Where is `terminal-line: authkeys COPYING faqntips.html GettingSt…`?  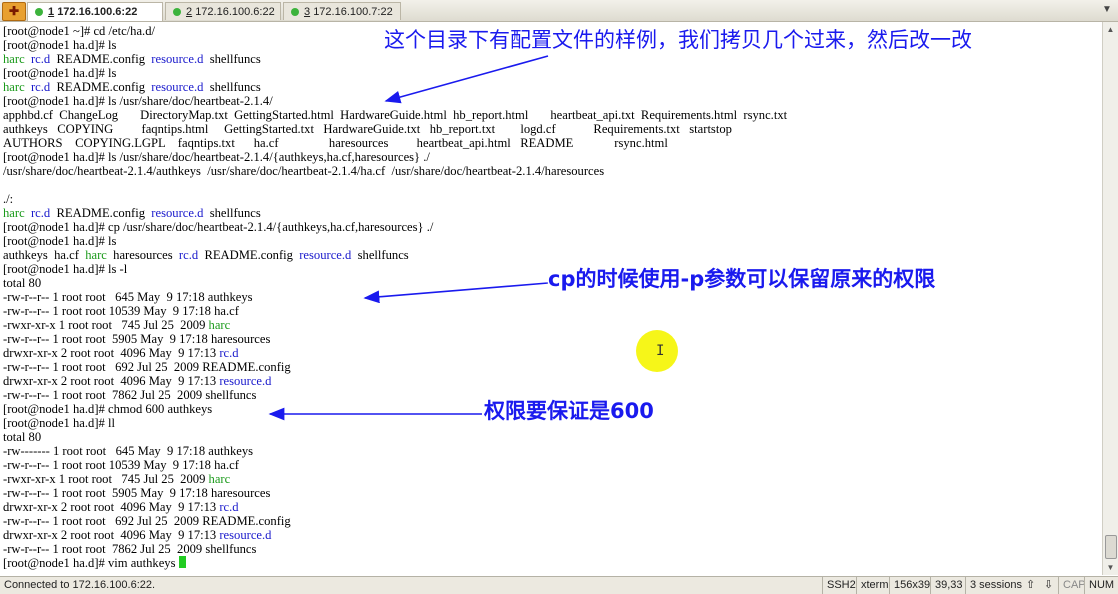 terminal-line: authkeys COPYING faqntips.html GettingSt… is located at coordinates (395, 129).